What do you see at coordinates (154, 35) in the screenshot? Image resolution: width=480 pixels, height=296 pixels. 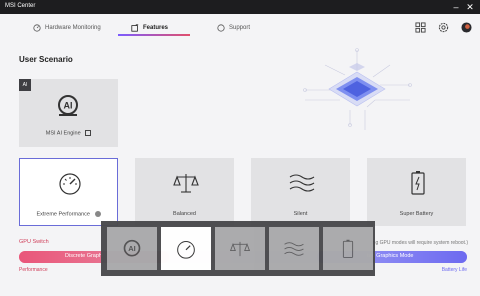 I see `active-tab-indicator` at bounding box center [154, 35].